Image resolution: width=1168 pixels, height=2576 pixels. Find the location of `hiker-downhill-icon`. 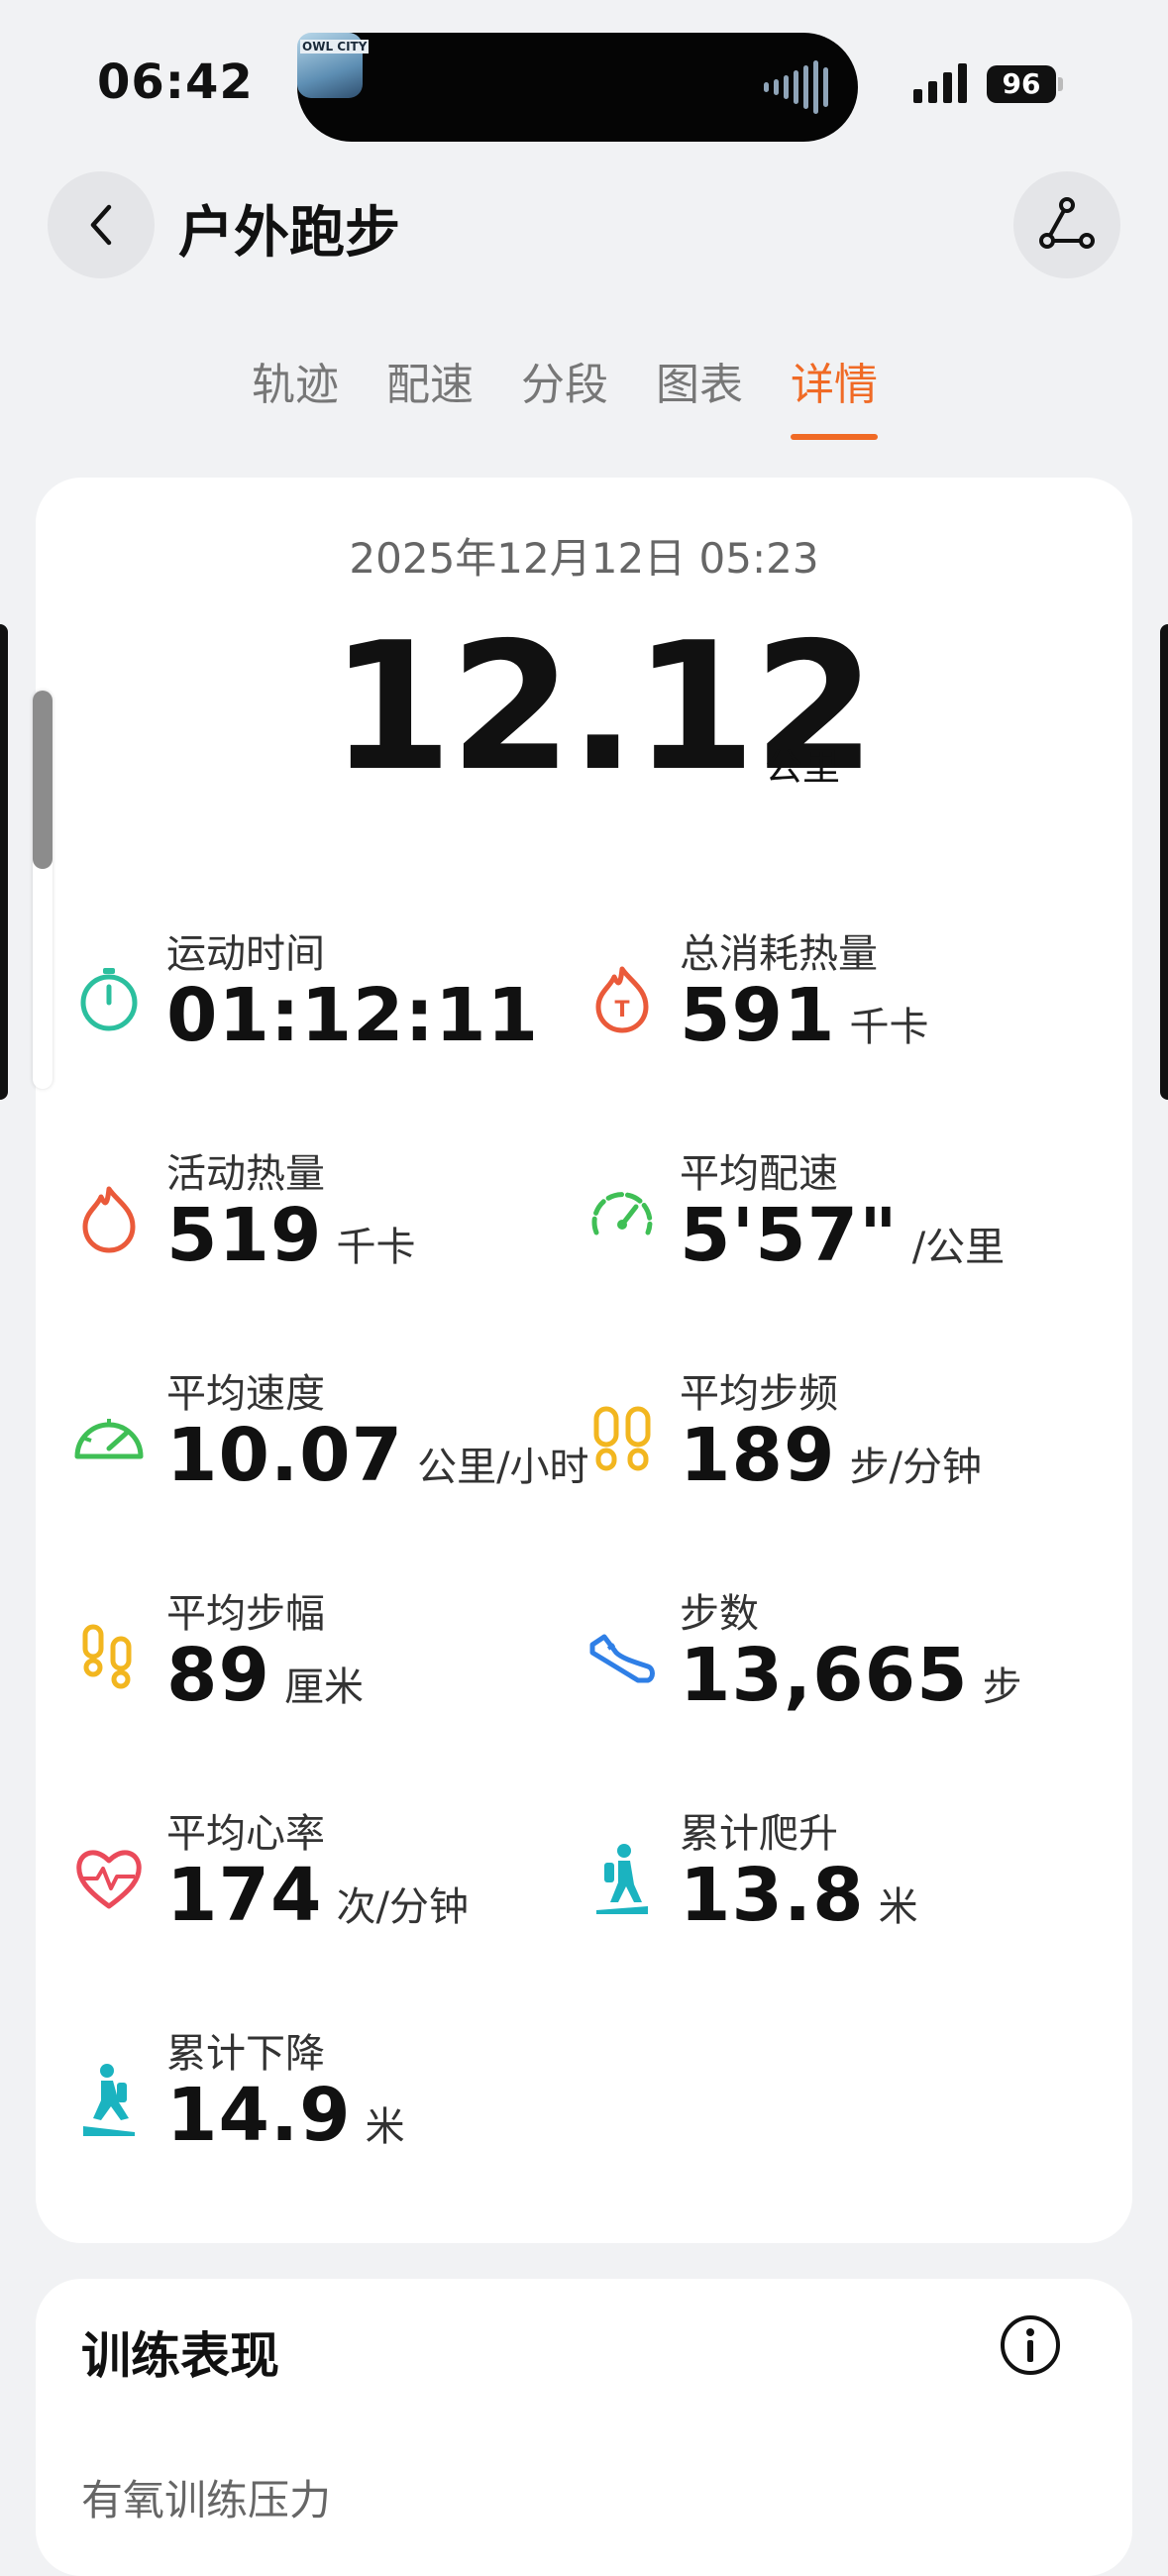

hiker-downhill-icon is located at coordinates (109, 2098).